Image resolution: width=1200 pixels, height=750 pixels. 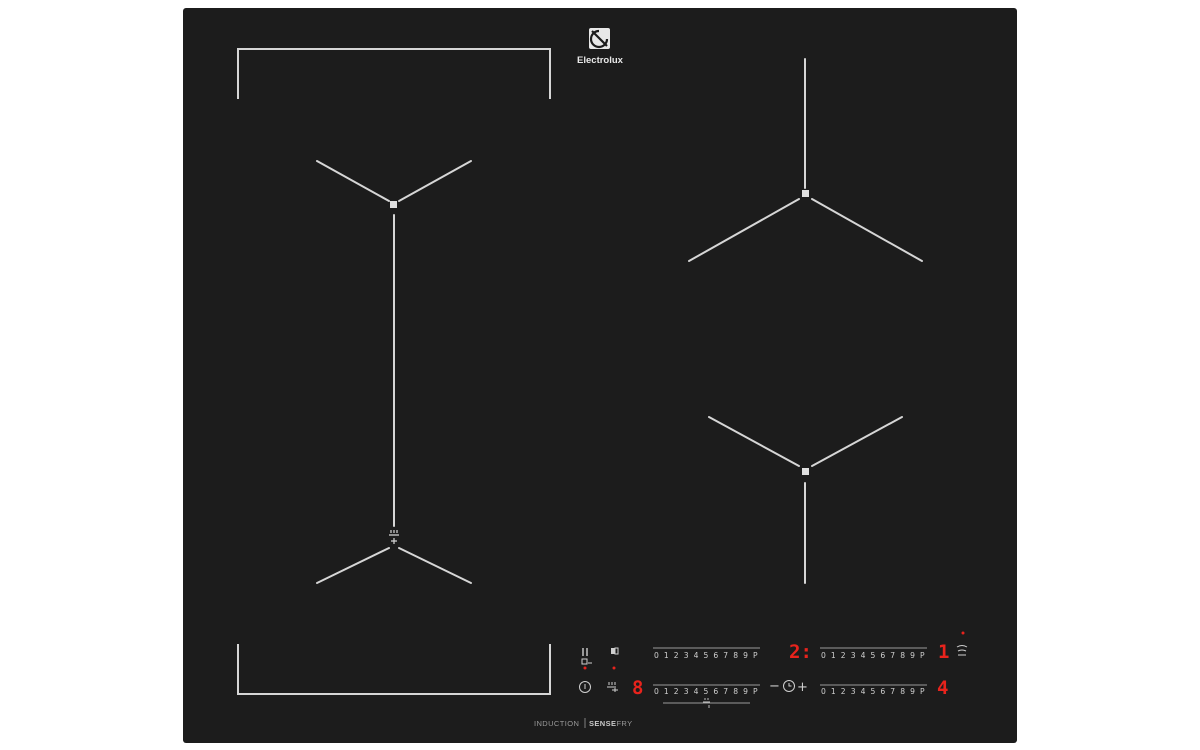 I want to click on power-display-bottom-left: 8, so click(x=637, y=688).